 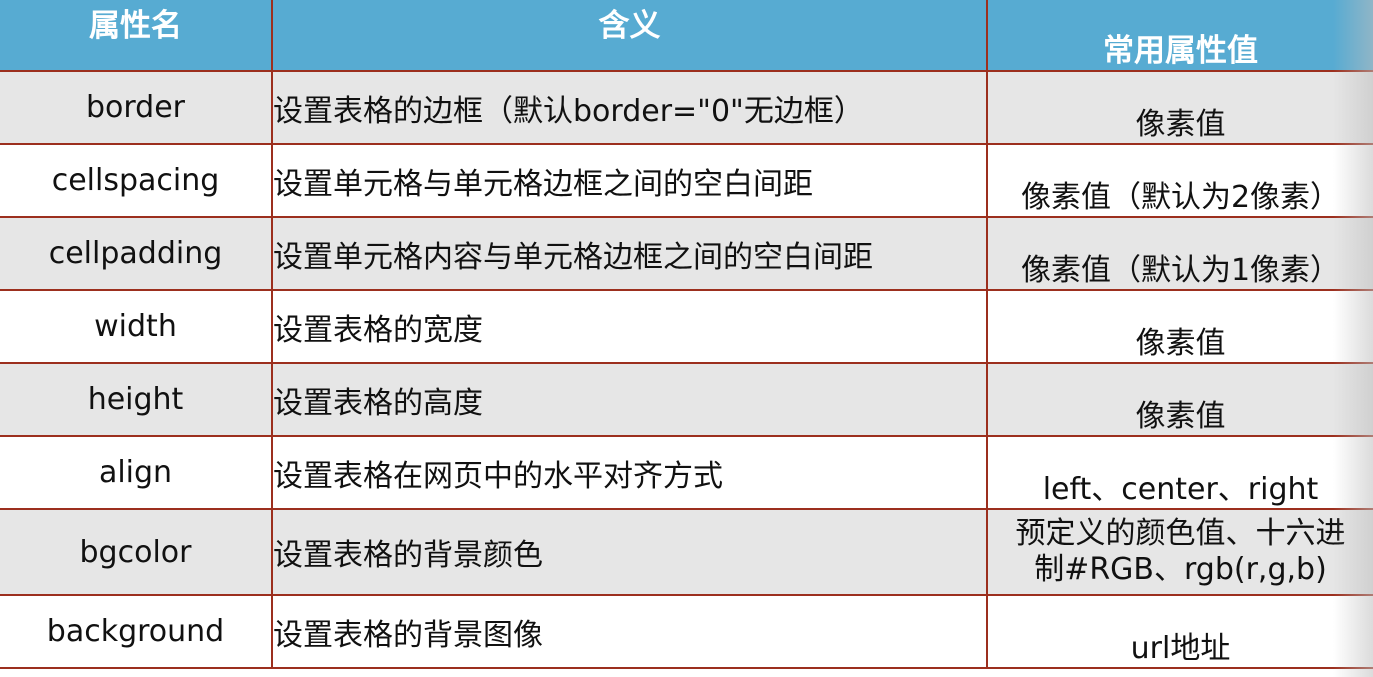 What do you see at coordinates (1179, 253) in the screenshot?
I see `attribute-values: 像素值（默认为1像素）` at bounding box center [1179, 253].